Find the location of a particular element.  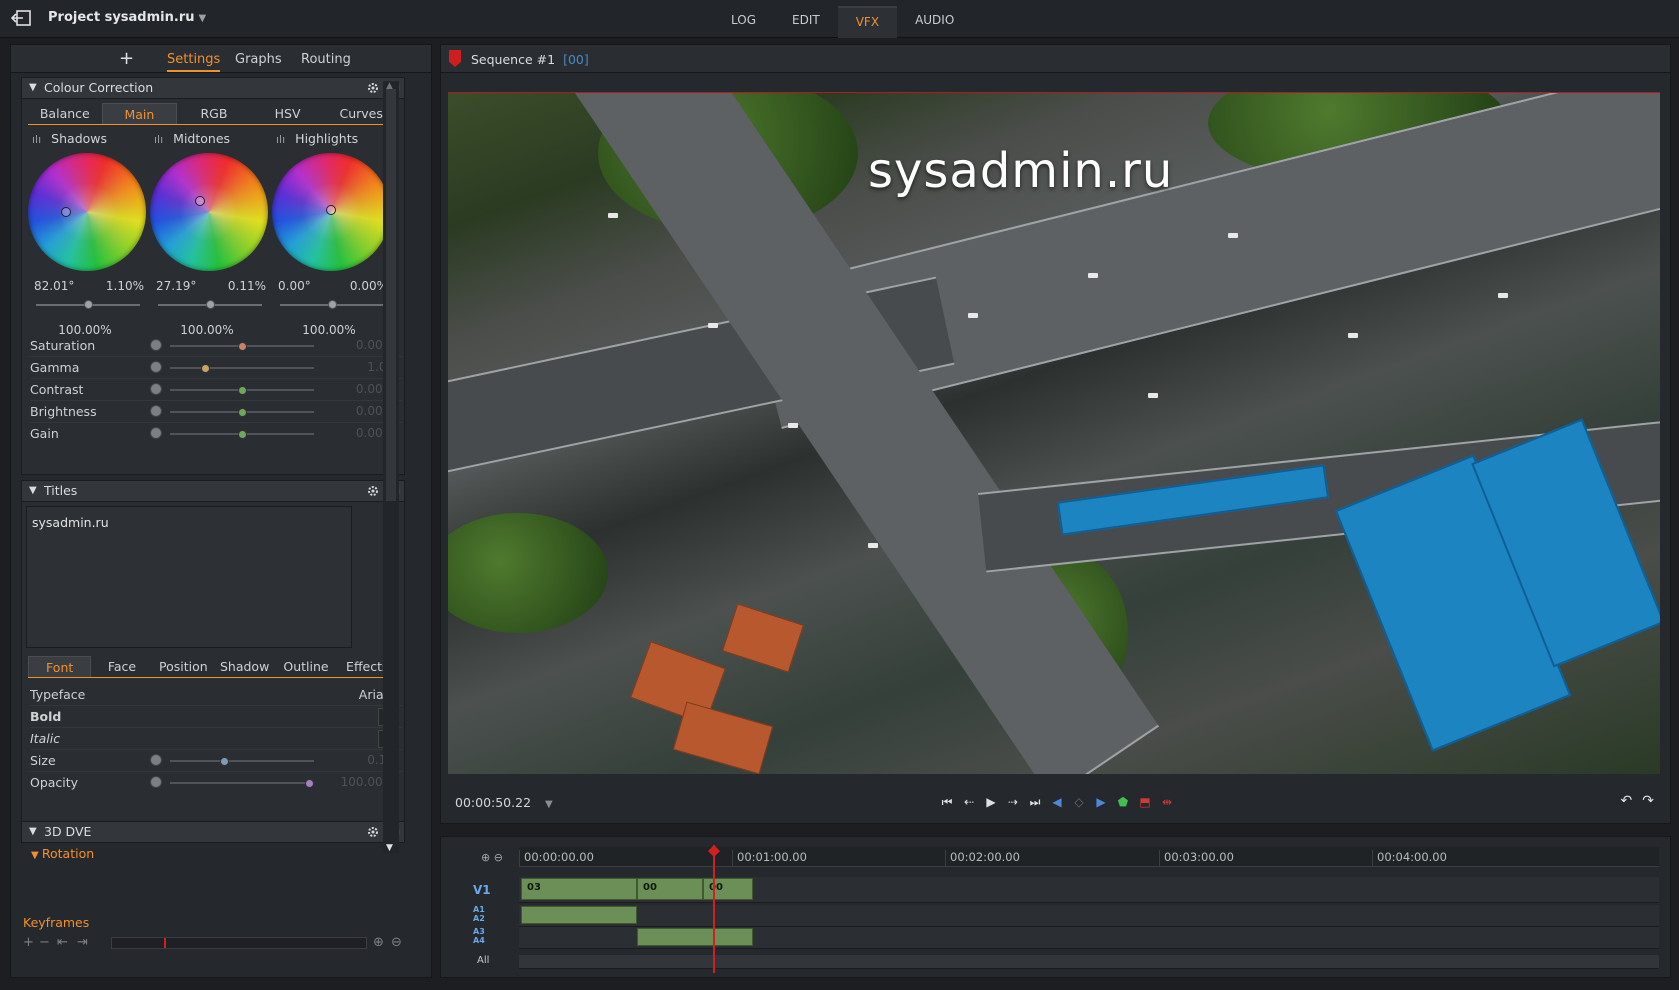

highlights-colour-wheel is located at coordinates (331, 212).